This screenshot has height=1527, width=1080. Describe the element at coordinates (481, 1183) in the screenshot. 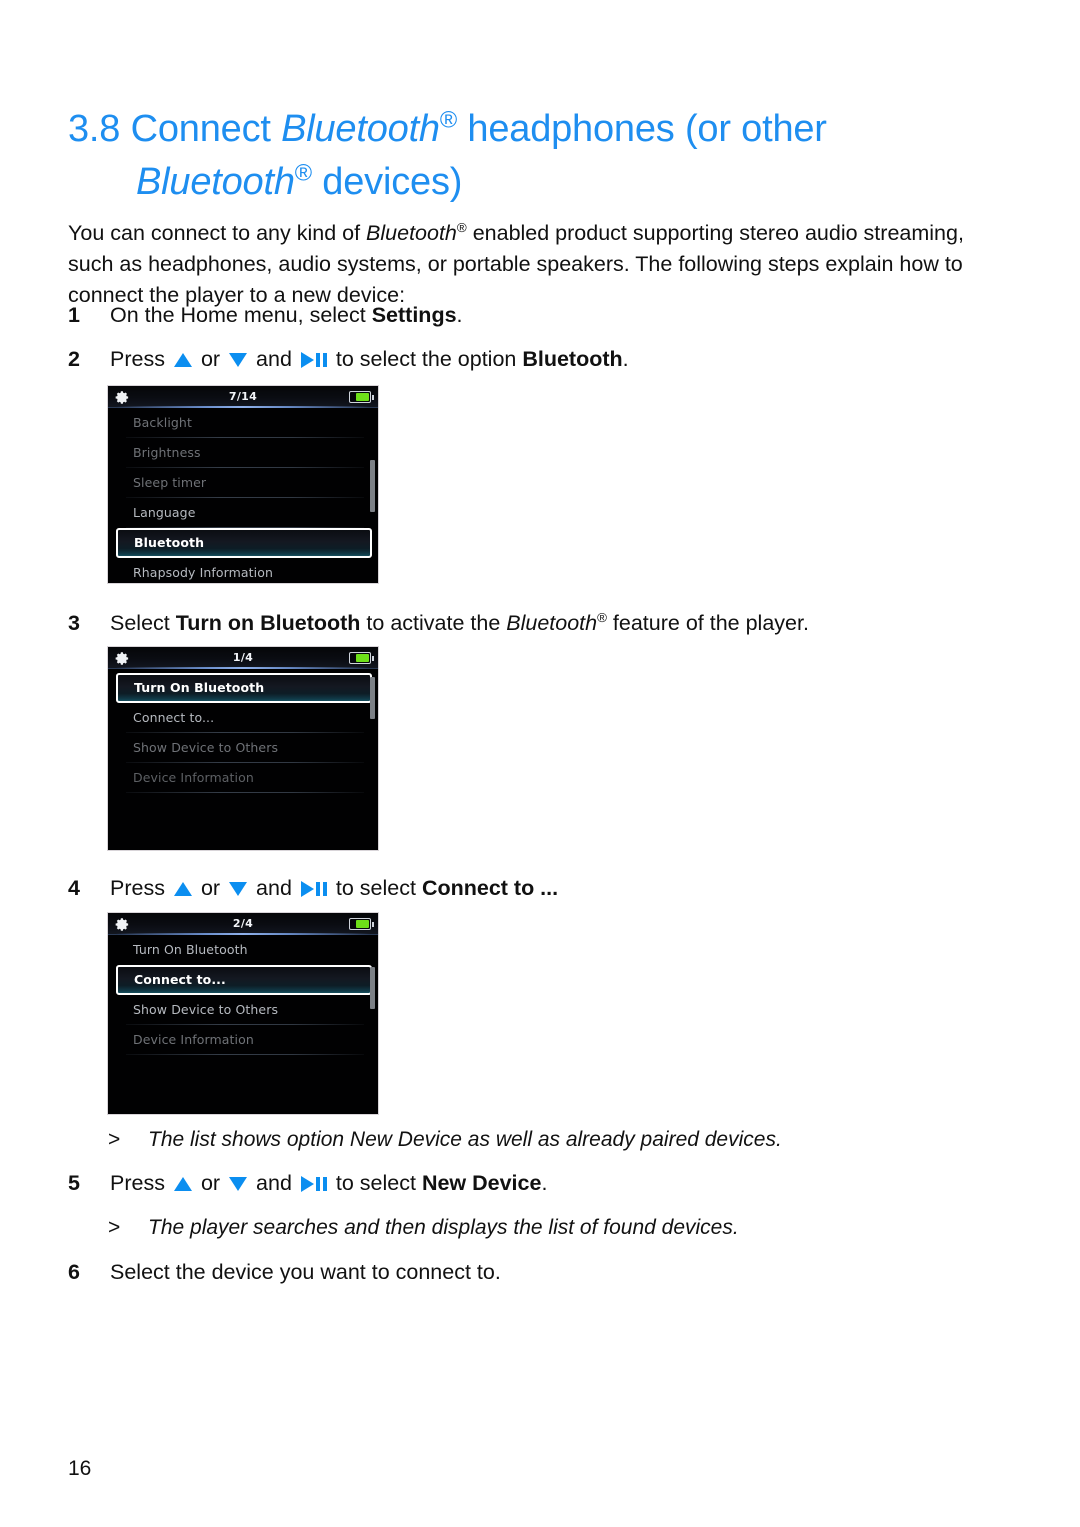

I see `step-5-emphasis: New Device` at that location.